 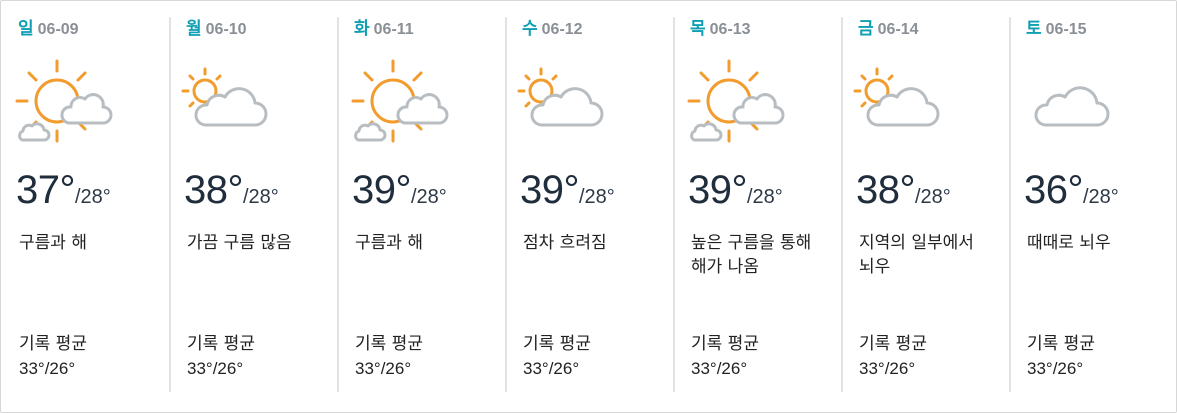 I want to click on cloud-icon, so click(x=1071, y=104).